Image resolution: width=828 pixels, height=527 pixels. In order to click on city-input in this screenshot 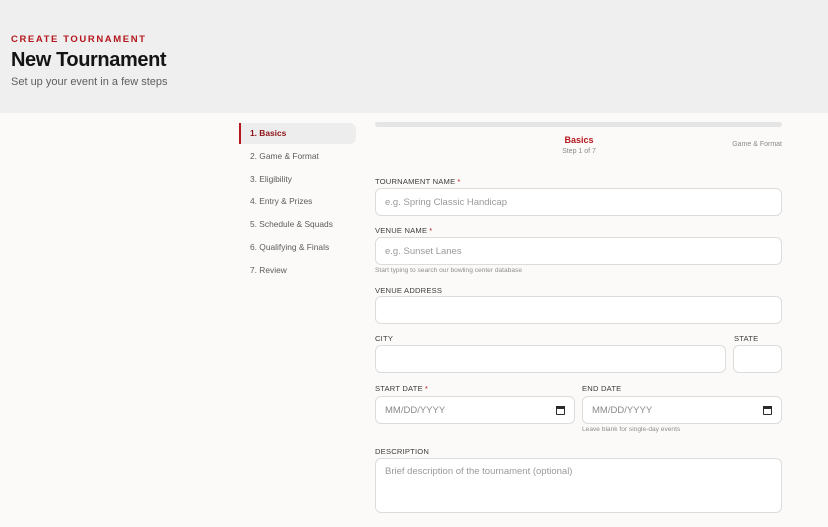, I will do `click(550, 359)`.